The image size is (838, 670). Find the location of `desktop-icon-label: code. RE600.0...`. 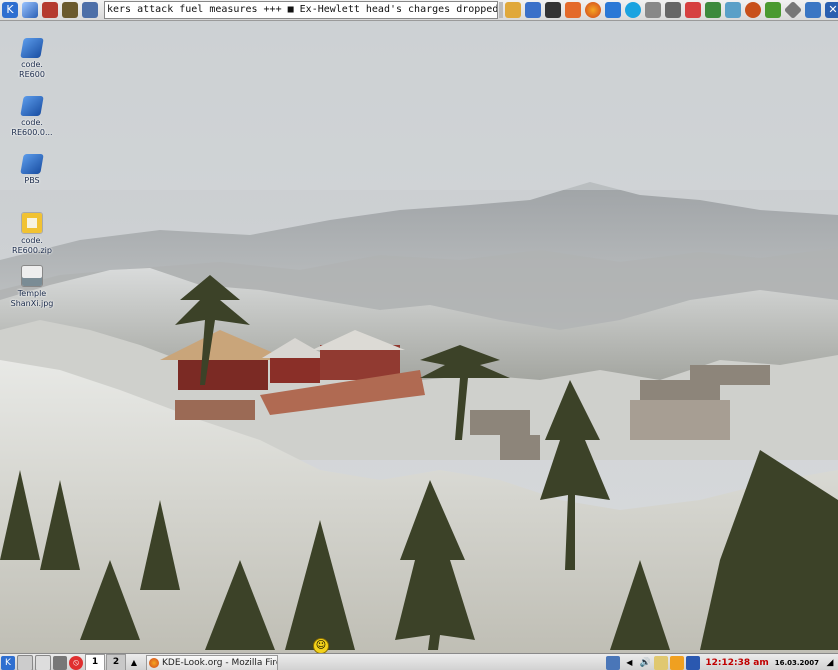

desktop-icon-label: code. RE600.0... is located at coordinates (32, 127).